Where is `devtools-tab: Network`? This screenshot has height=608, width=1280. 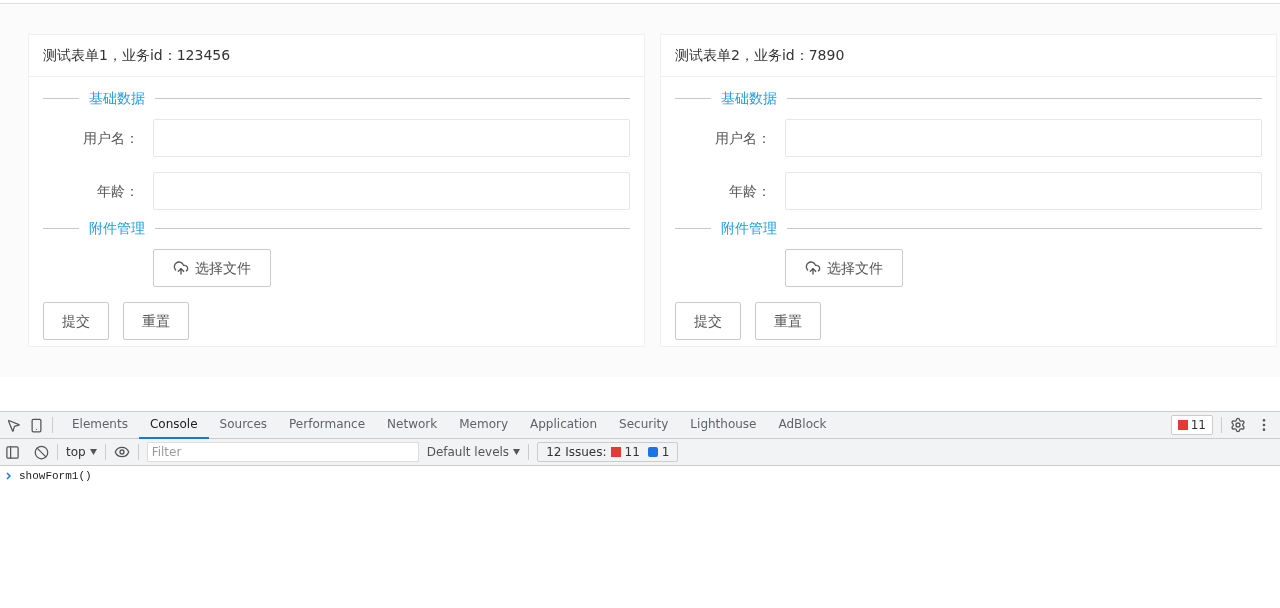 devtools-tab: Network is located at coordinates (412, 425).